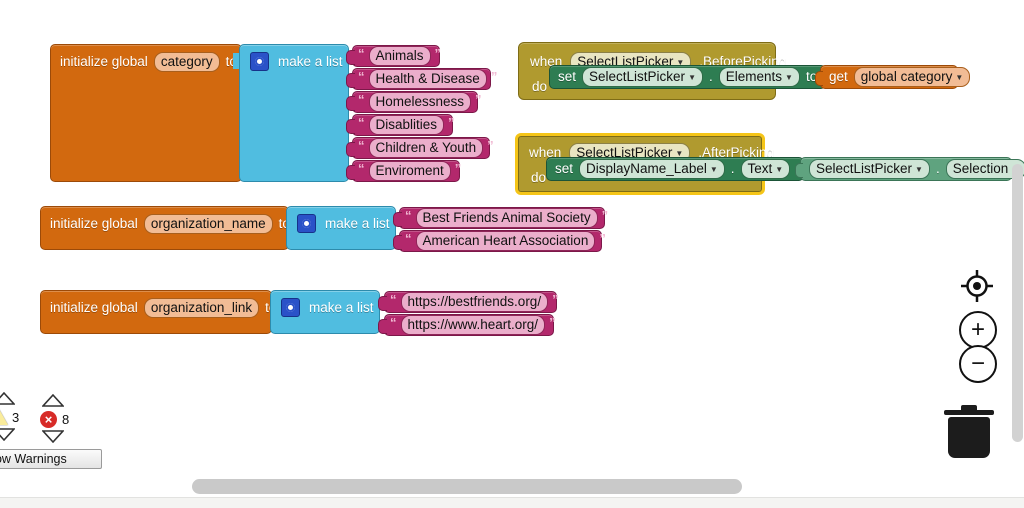  Describe the element at coordinates (567, 77) in the screenshot. I see `set-label: set` at that location.